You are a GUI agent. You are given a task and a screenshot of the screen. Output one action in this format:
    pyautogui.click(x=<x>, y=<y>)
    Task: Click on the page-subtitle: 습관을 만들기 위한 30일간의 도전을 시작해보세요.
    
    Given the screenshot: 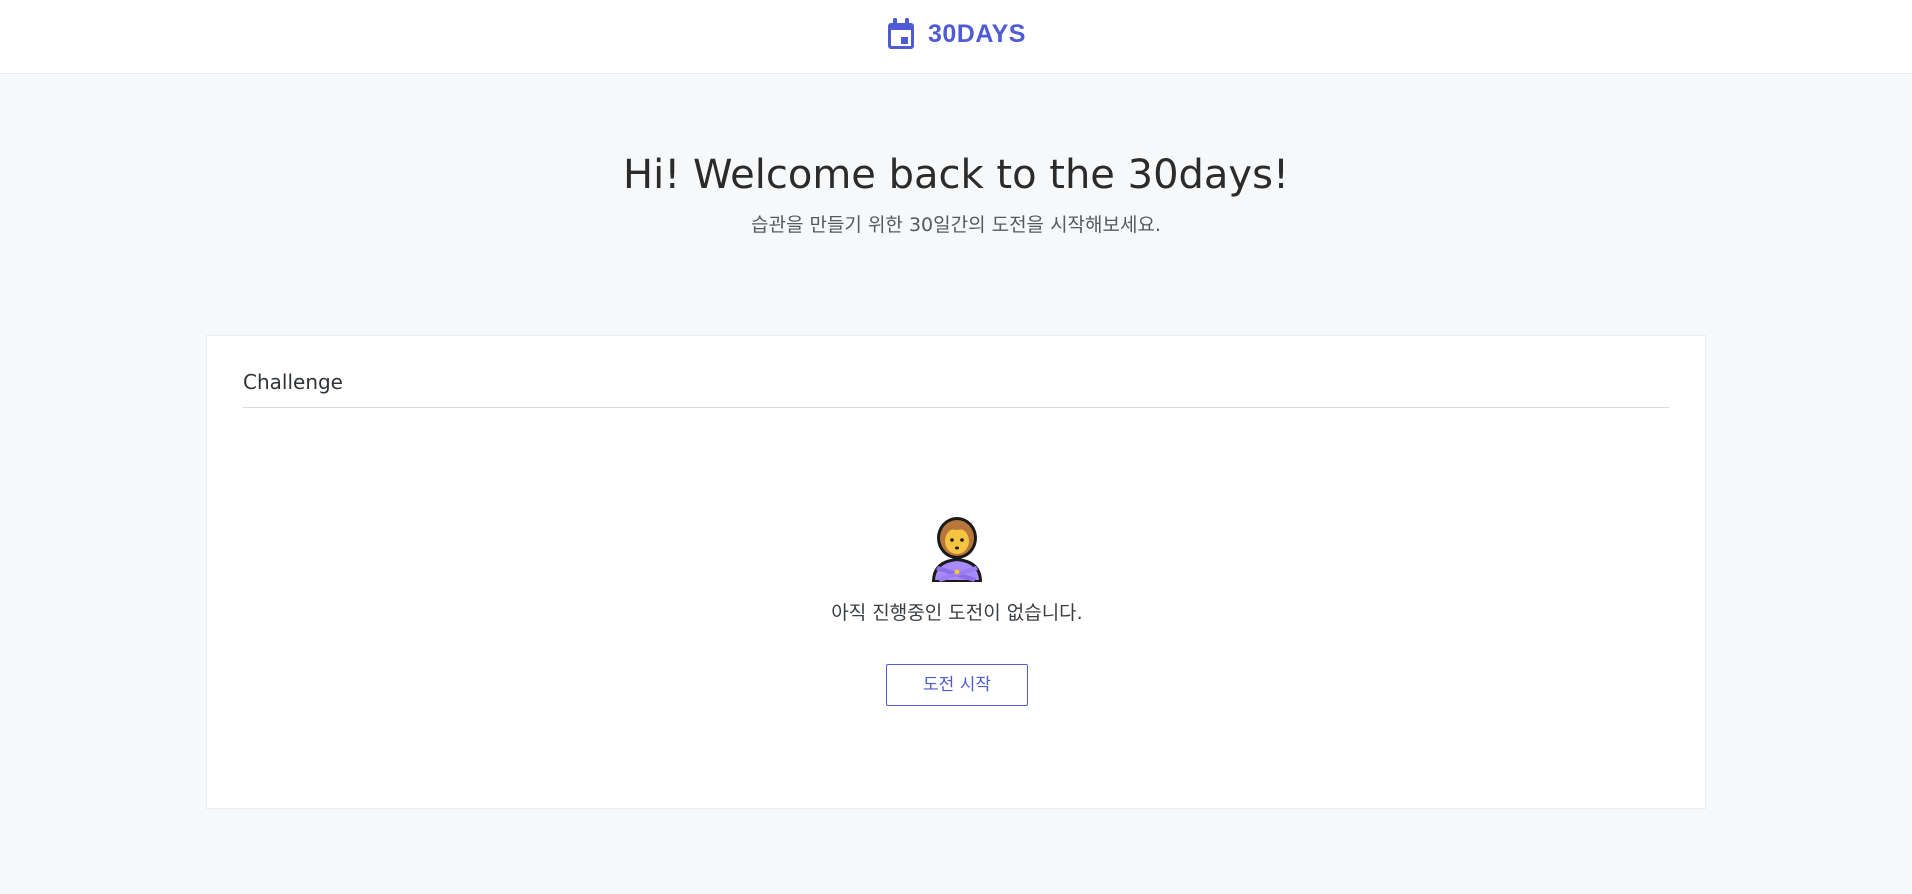 What is the action you would take?
    pyautogui.click(x=955, y=225)
    